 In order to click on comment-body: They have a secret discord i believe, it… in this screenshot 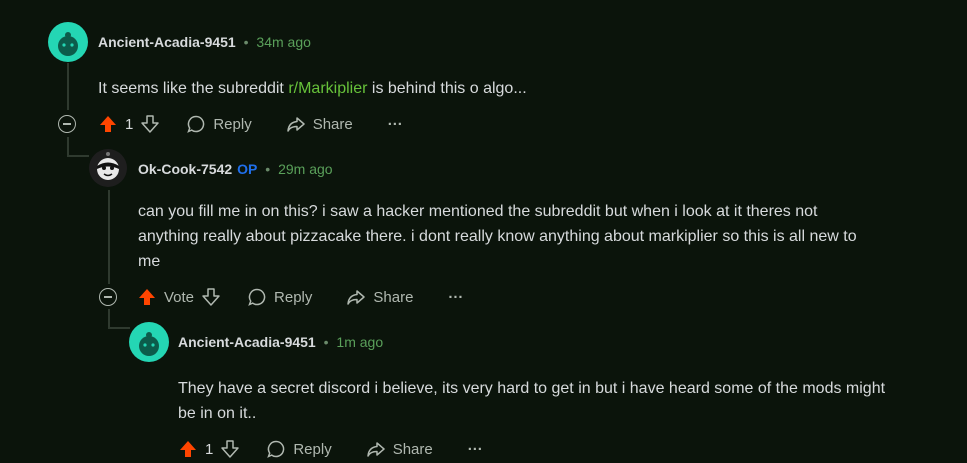, I will do `click(531, 401)`.